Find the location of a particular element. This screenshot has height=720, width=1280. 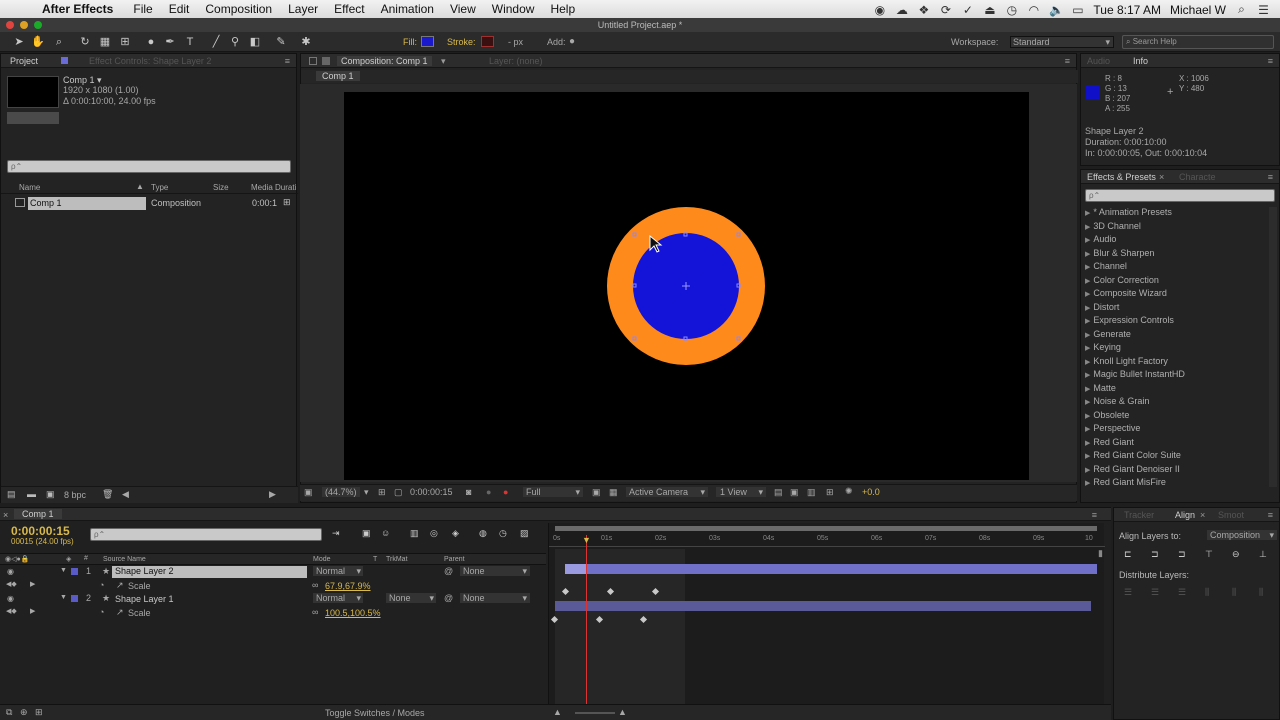

align-left-icon: ⊏ is located at coordinates (1128, 554).